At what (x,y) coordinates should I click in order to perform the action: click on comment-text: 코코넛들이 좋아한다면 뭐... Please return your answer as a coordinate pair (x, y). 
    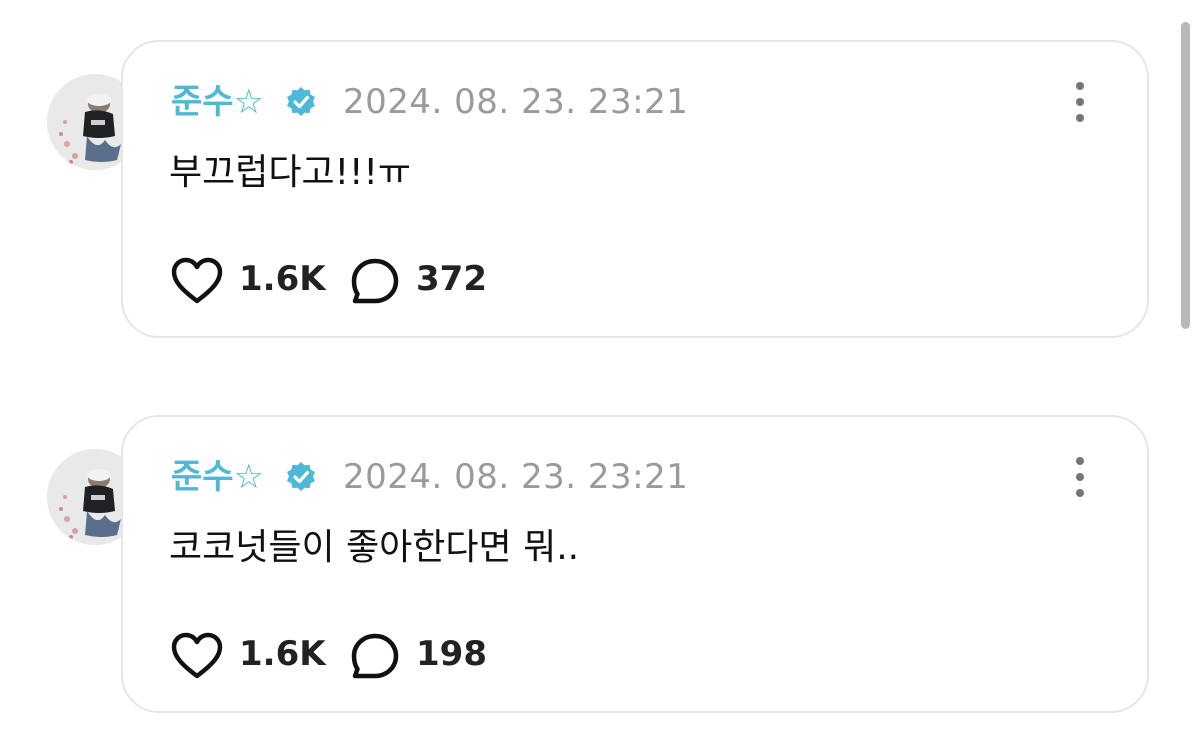
    Looking at the image, I should click on (374, 547).